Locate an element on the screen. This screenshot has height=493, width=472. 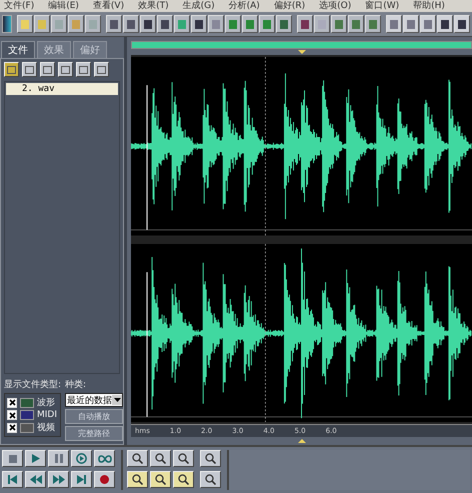
skip-forward-icon is located at coordinates (81, 479).